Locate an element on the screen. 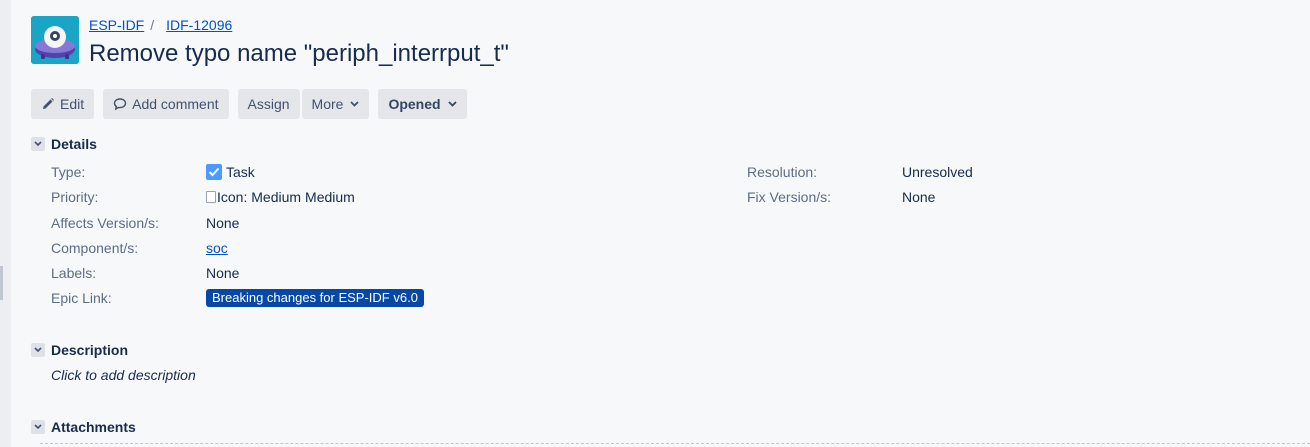 The height and width of the screenshot is (447, 1310). sidebar-collapse-handle is located at coordinates (1, 283).